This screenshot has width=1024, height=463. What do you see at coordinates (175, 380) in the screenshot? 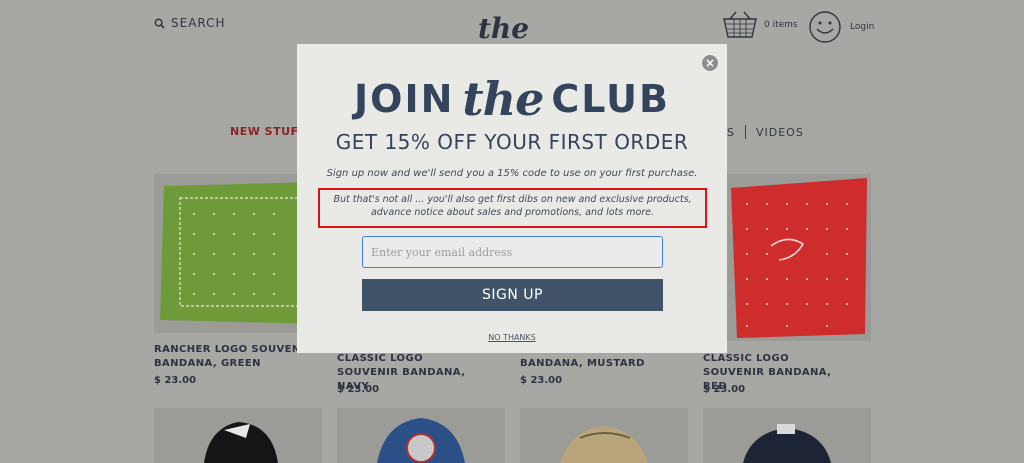
I see `product-price-green: $ 23.00` at bounding box center [175, 380].